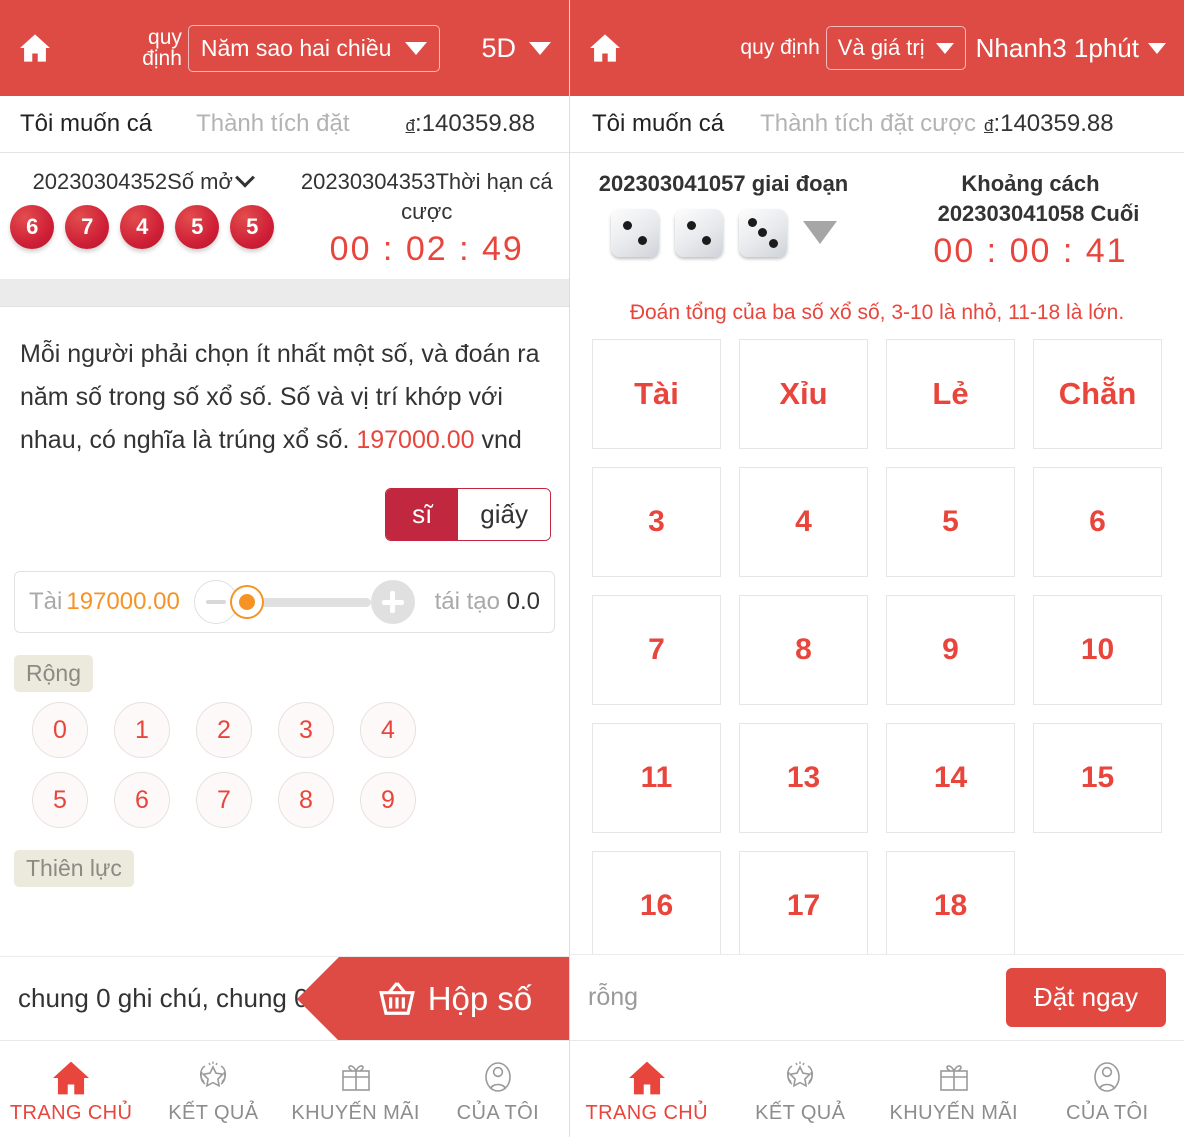 This screenshot has height=1137, width=1184. What do you see at coordinates (950, 394) in the screenshot?
I see `bet-cell: Lẻ` at bounding box center [950, 394].